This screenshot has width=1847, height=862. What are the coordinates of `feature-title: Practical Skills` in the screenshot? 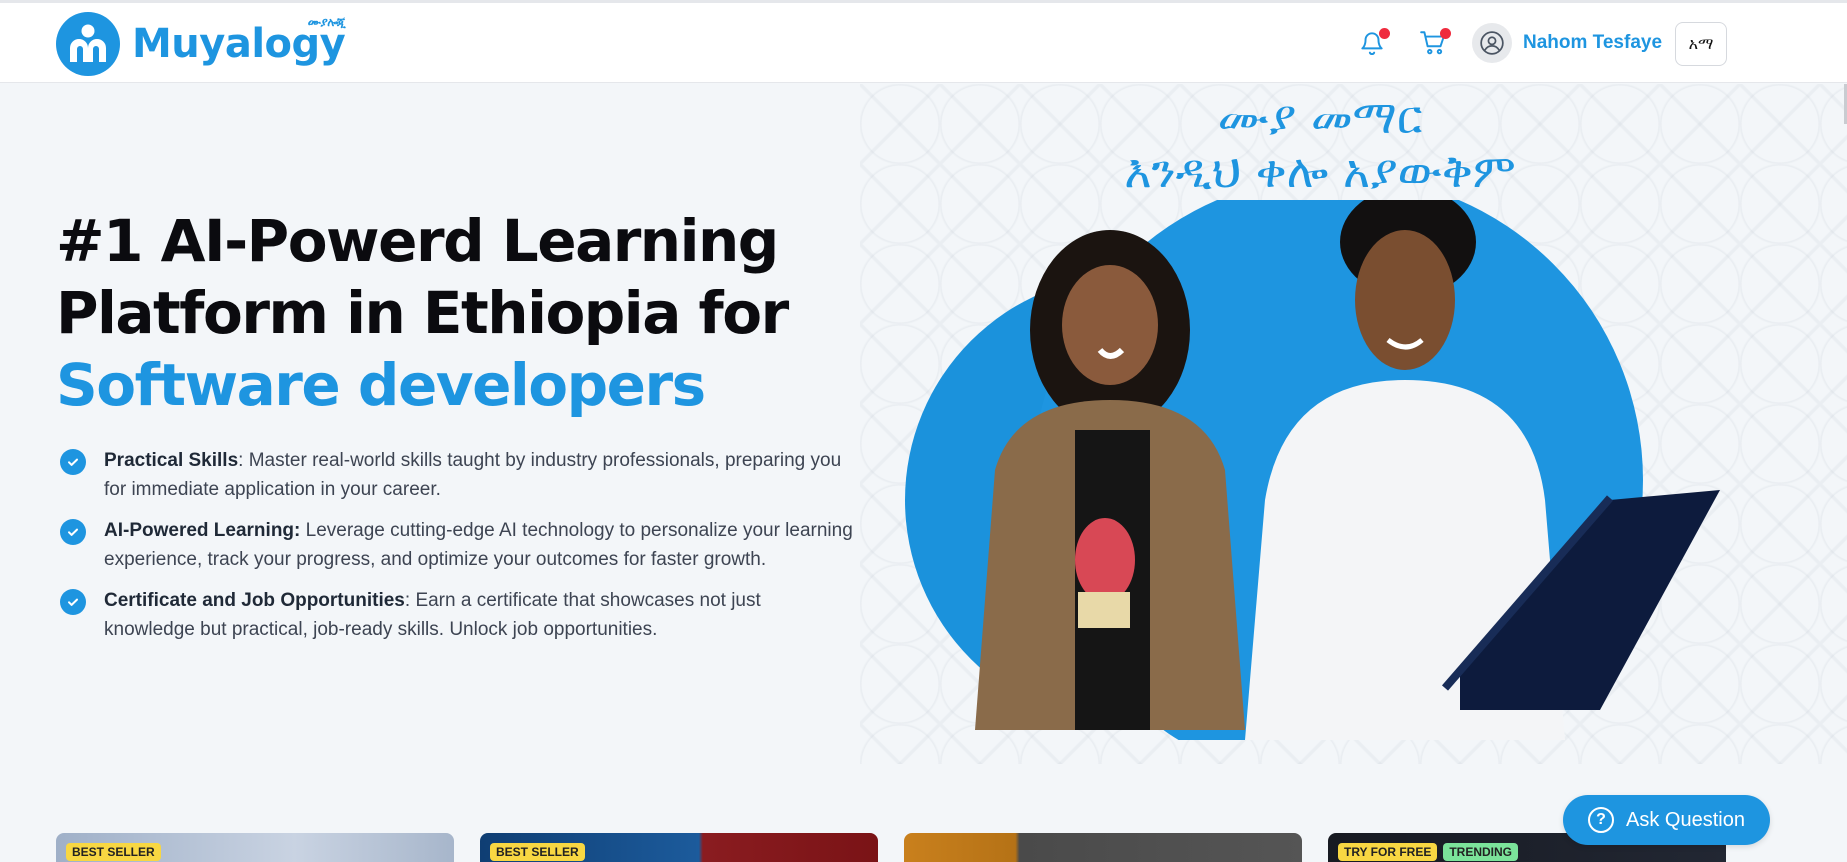 It's located at (171, 460).